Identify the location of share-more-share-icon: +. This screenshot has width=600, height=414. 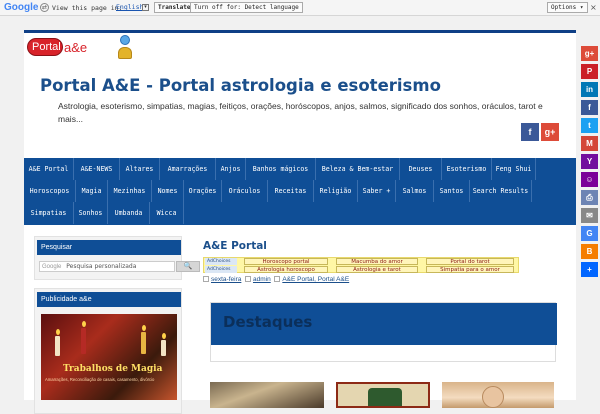
(589, 269).